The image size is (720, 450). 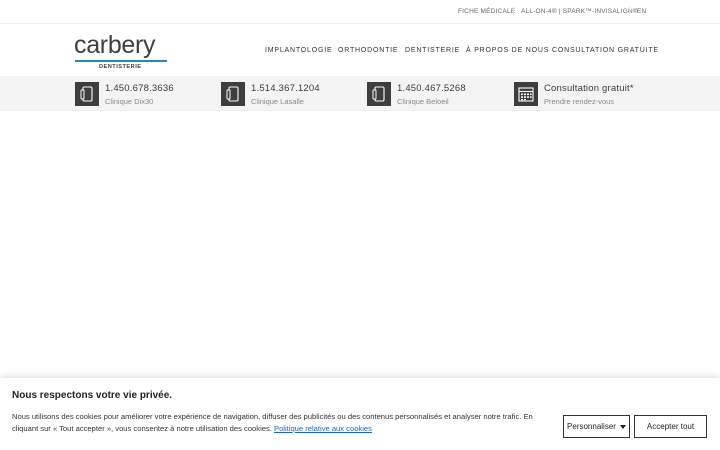 What do you see at coordinates (115, 45) in the screenshot?
I see `logo-wordmark: carbery` at bounding box center [115, 45].